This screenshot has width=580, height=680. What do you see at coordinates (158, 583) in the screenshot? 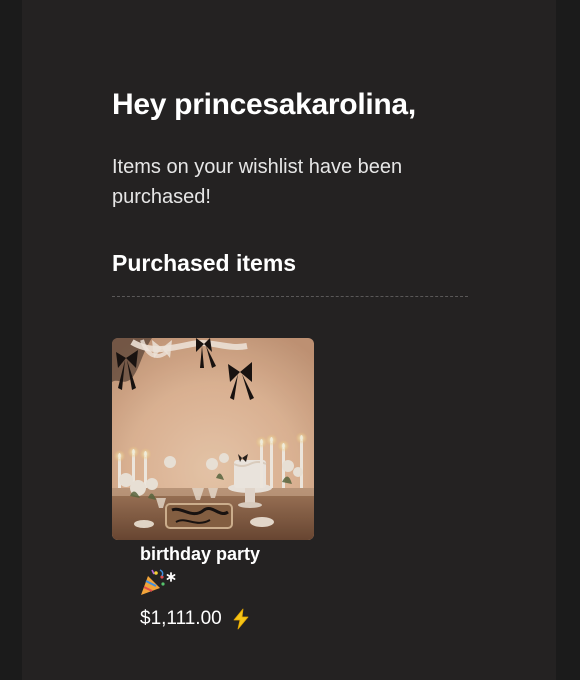
I see `party-popper-sparkle-icon` at bounding box center [158, 583].